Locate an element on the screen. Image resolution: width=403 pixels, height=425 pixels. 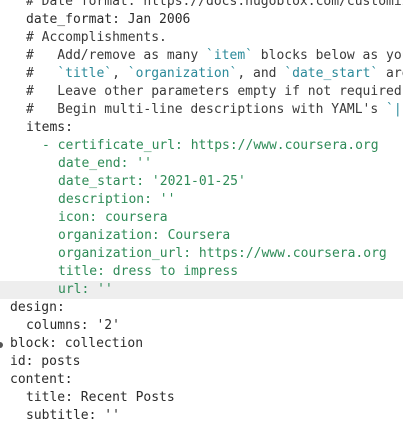
yaml-value: Coursera is located at coordinates (195, 235).